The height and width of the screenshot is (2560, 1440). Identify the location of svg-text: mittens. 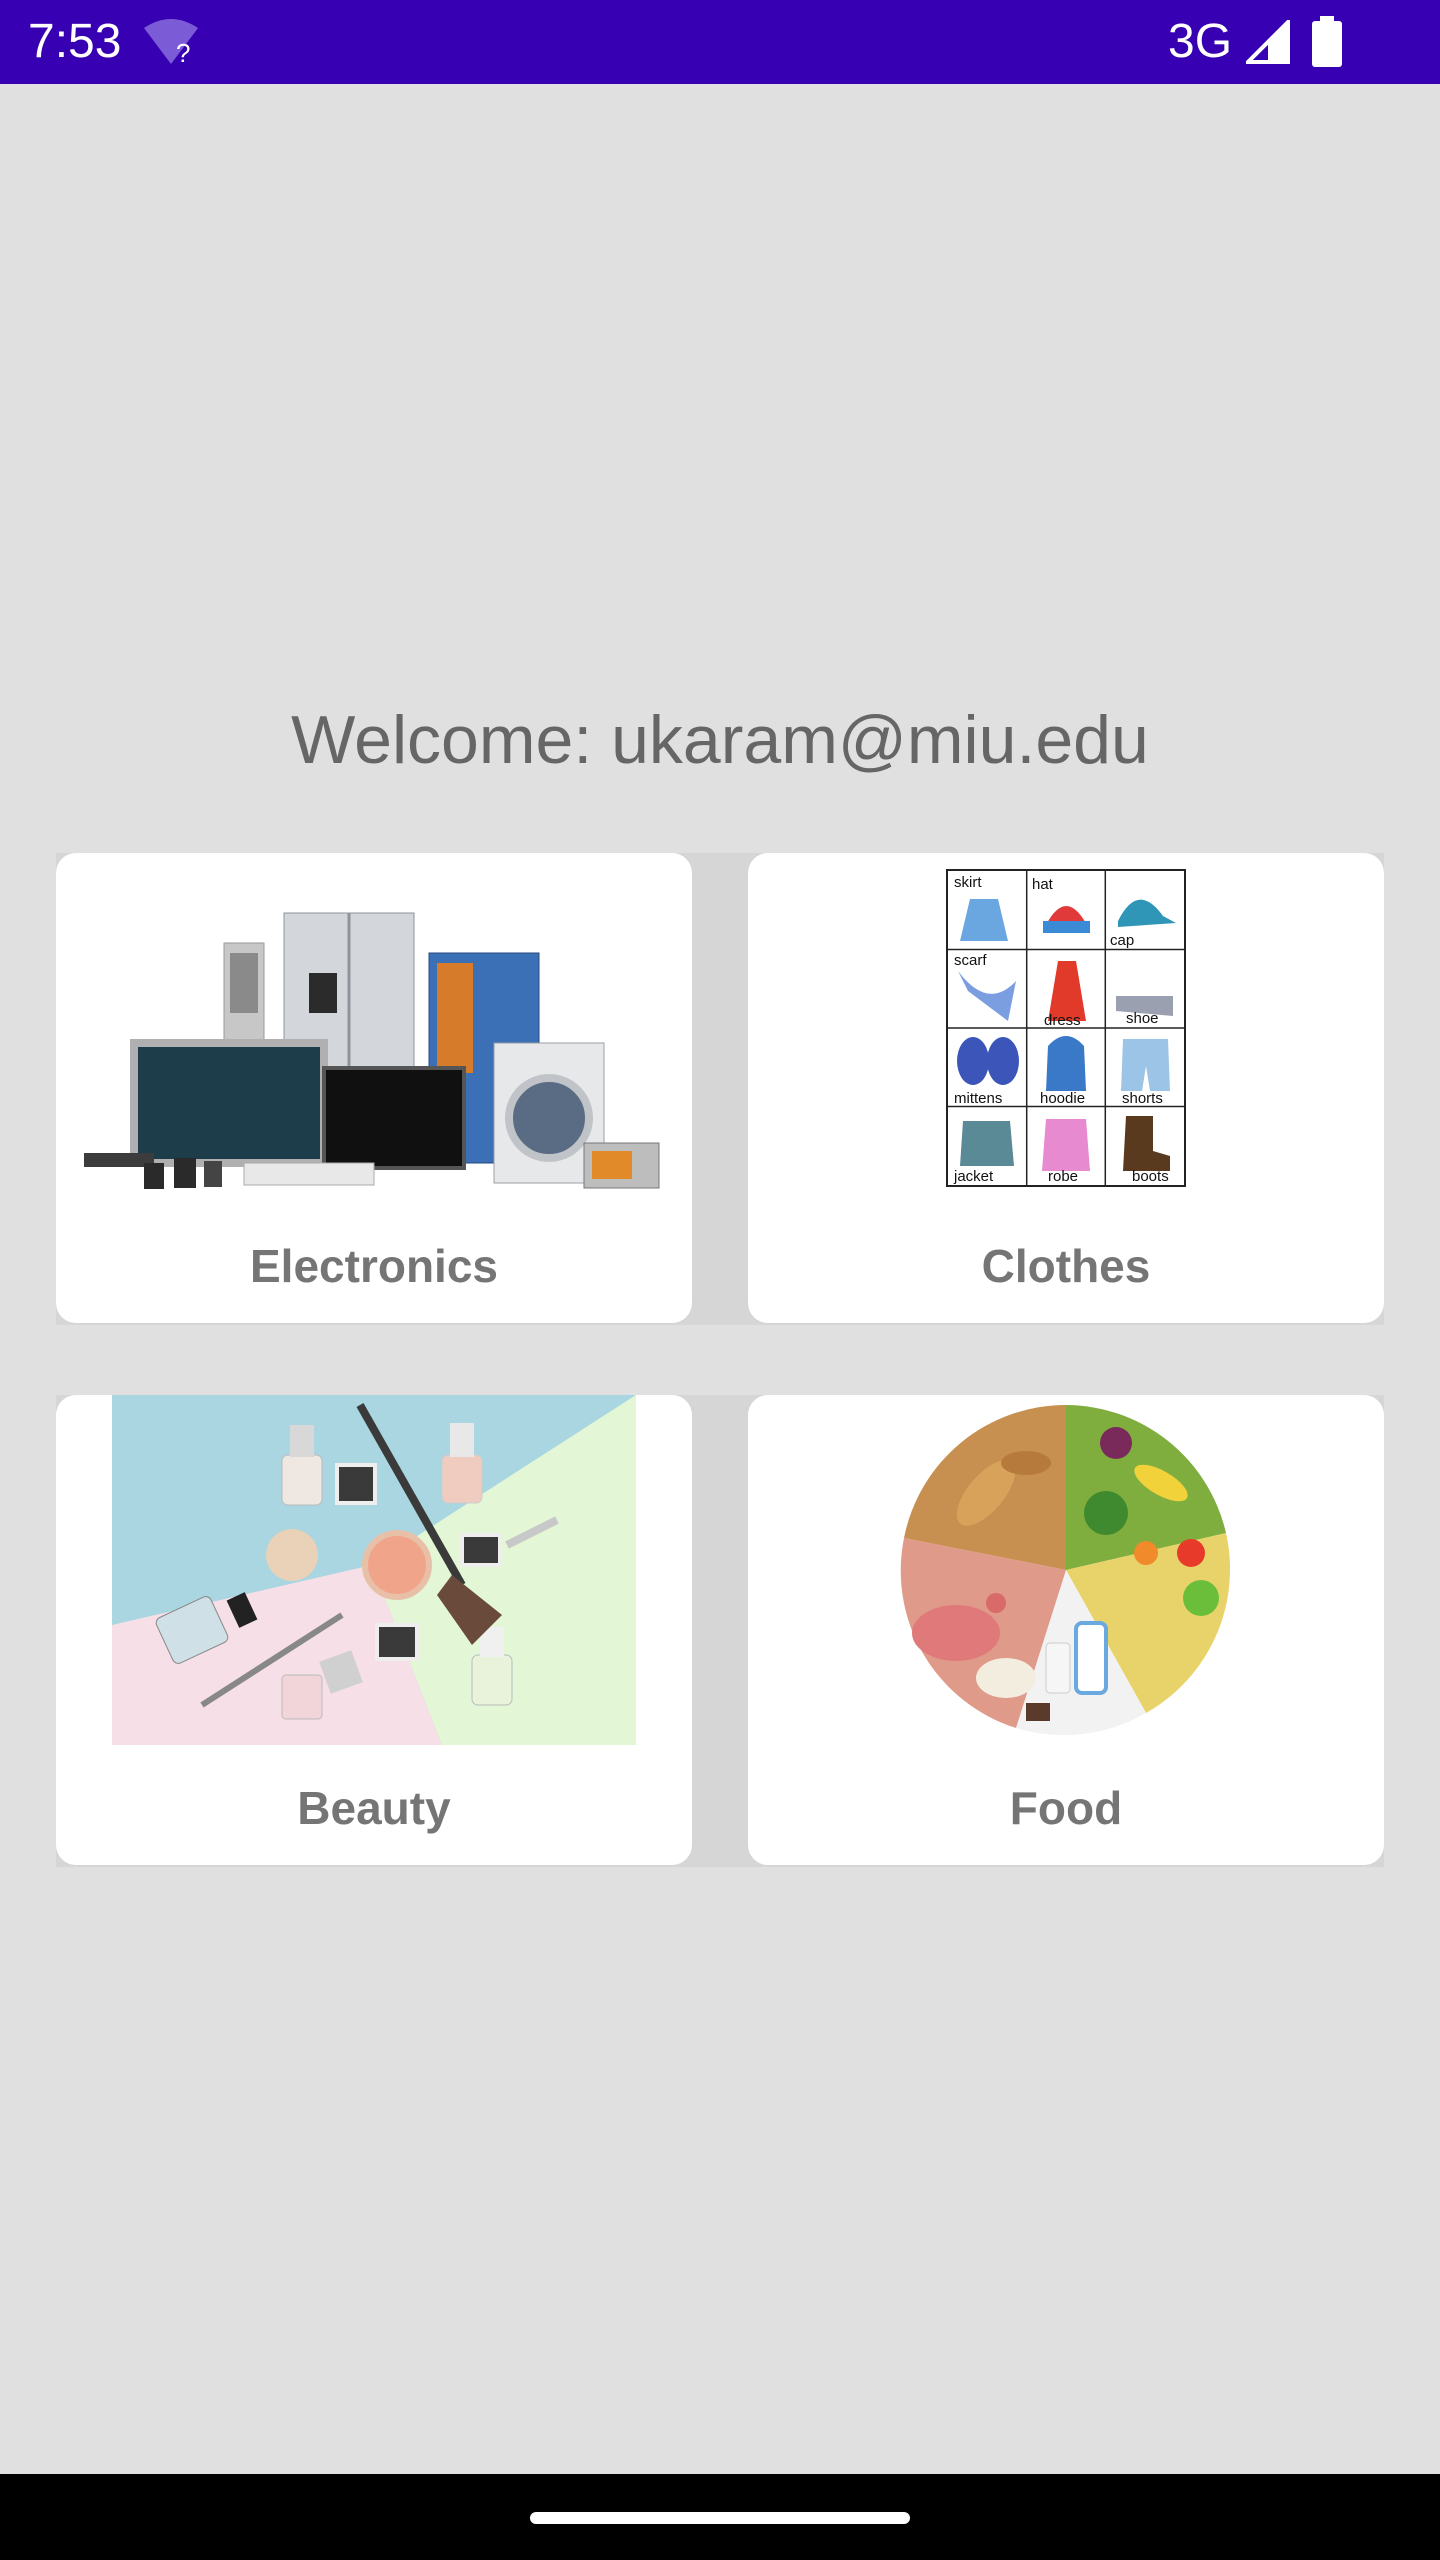
(978, 1098).